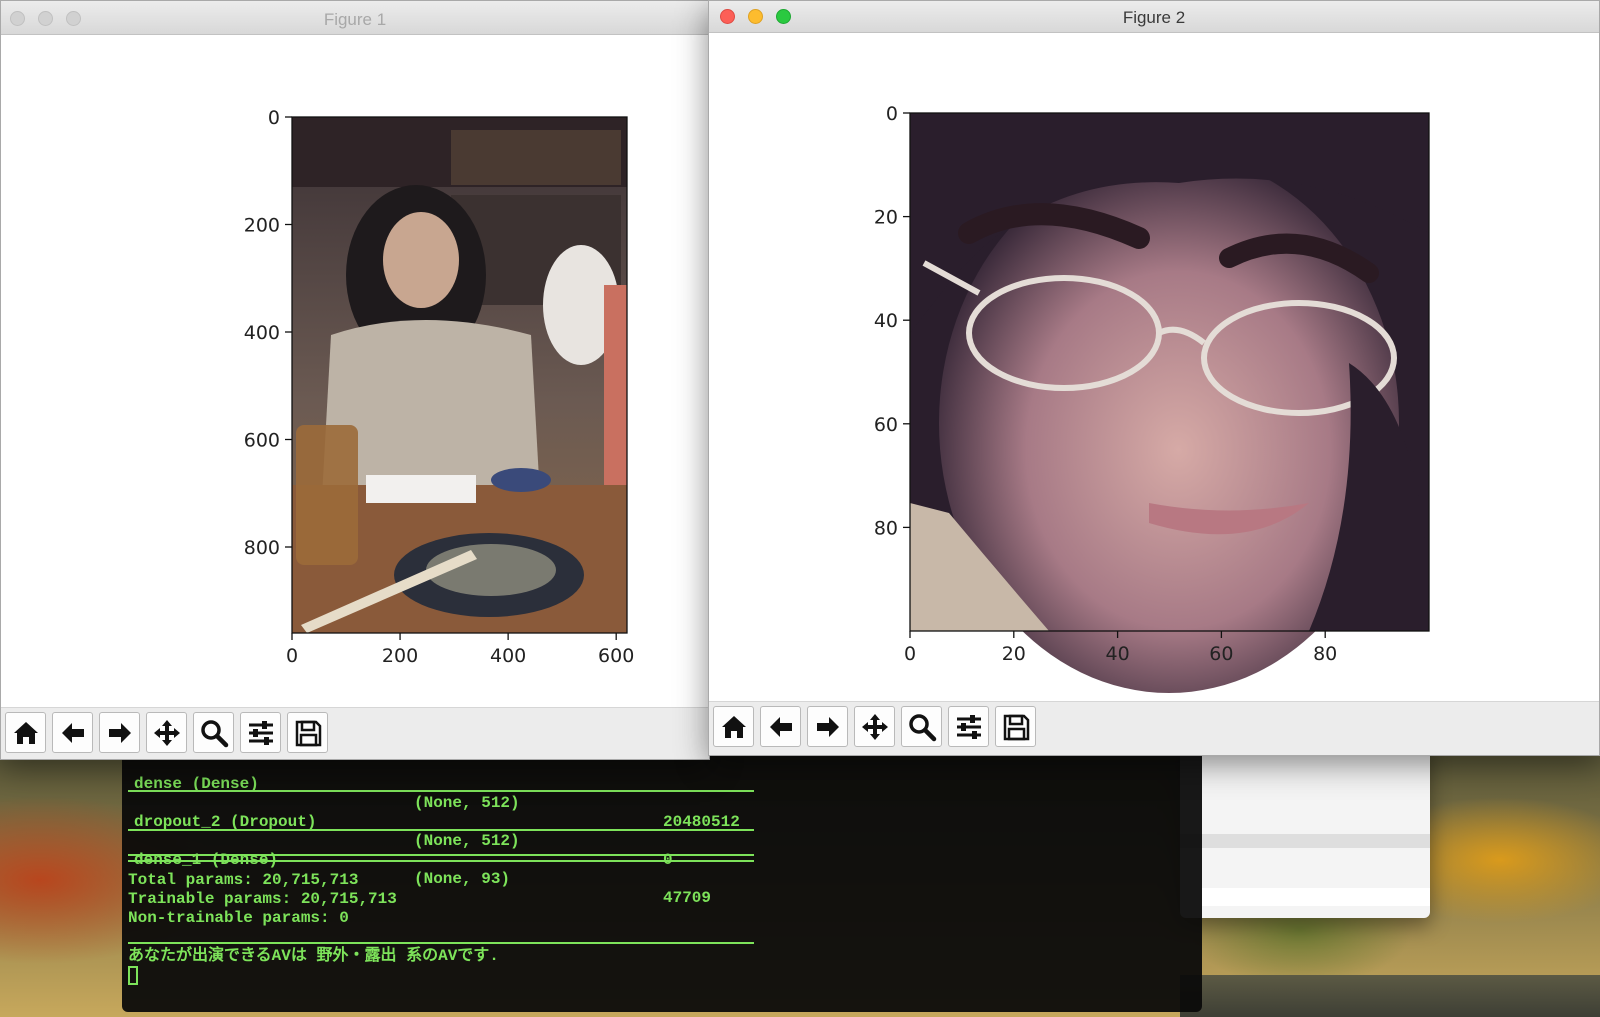  I want to click on y-tick-label: 40, so click(886, 321).